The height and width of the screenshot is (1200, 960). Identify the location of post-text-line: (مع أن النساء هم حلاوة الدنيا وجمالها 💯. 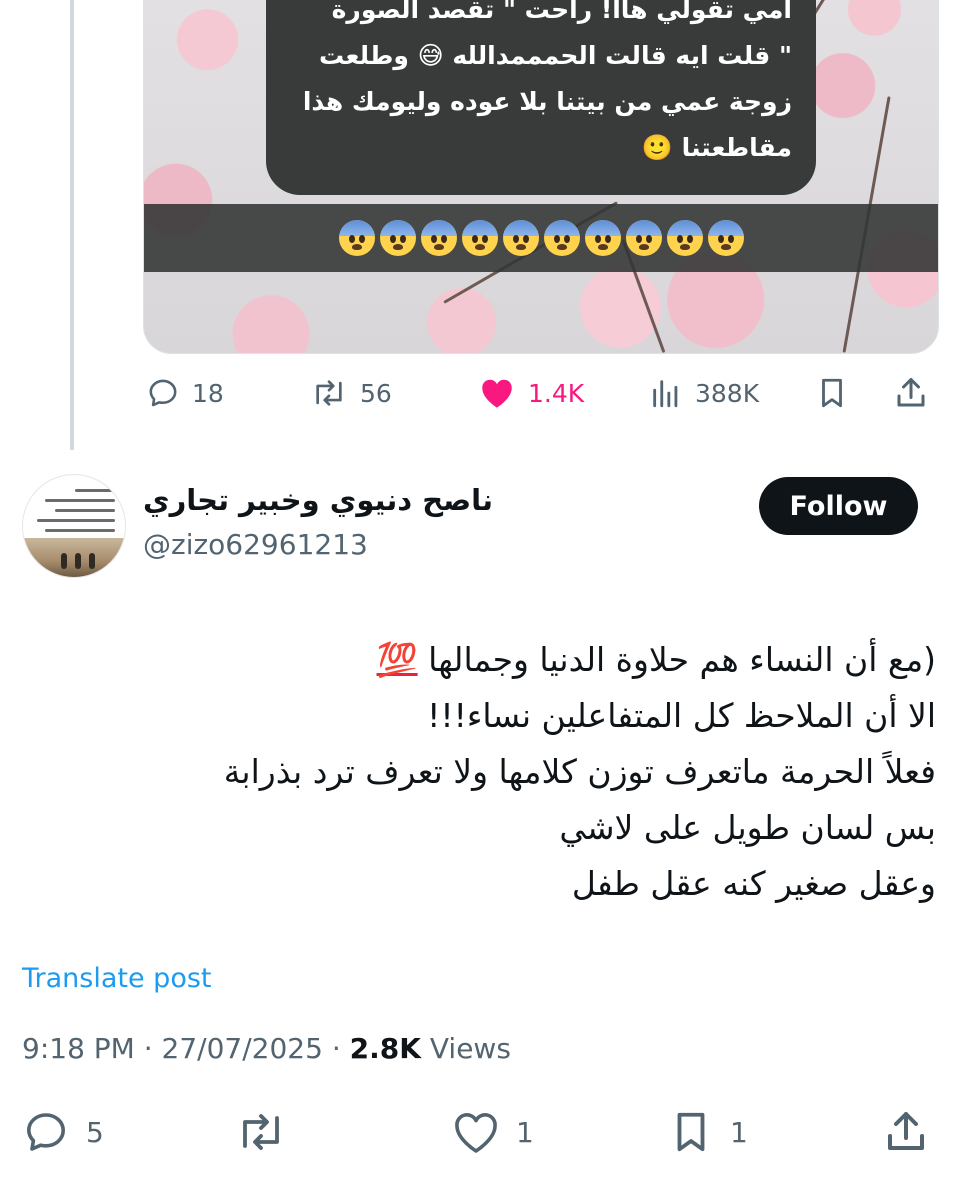
(481, 660).